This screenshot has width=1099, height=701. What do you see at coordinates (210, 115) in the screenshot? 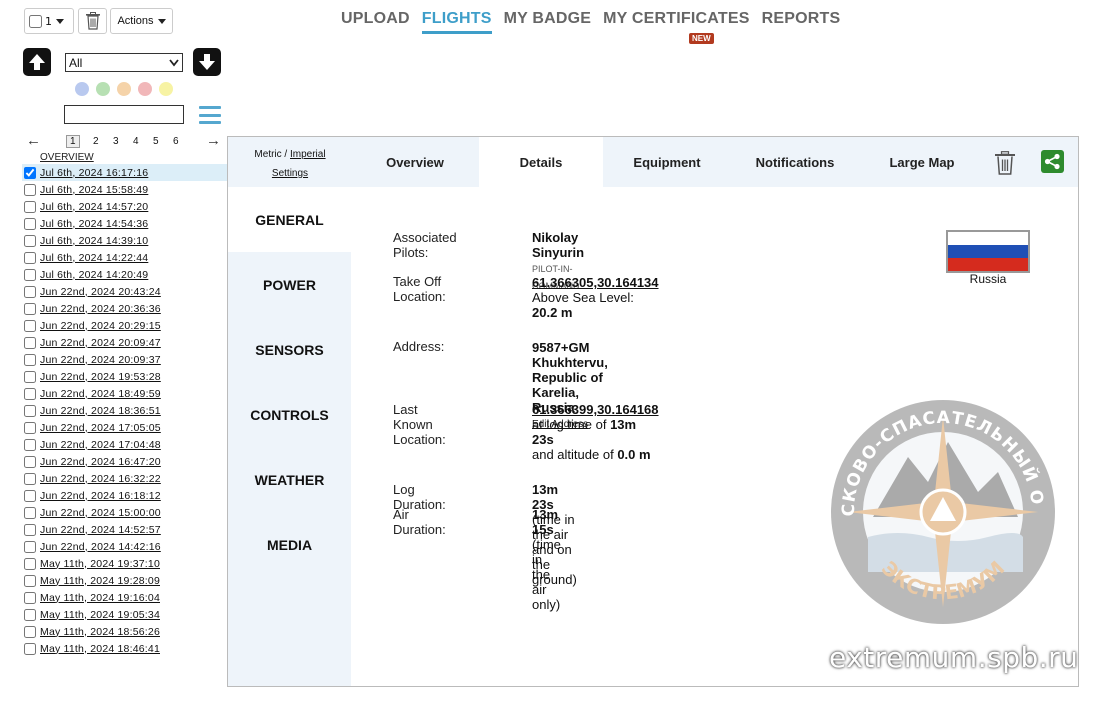
I see `menu-icon` at bounding box center [210, 115].